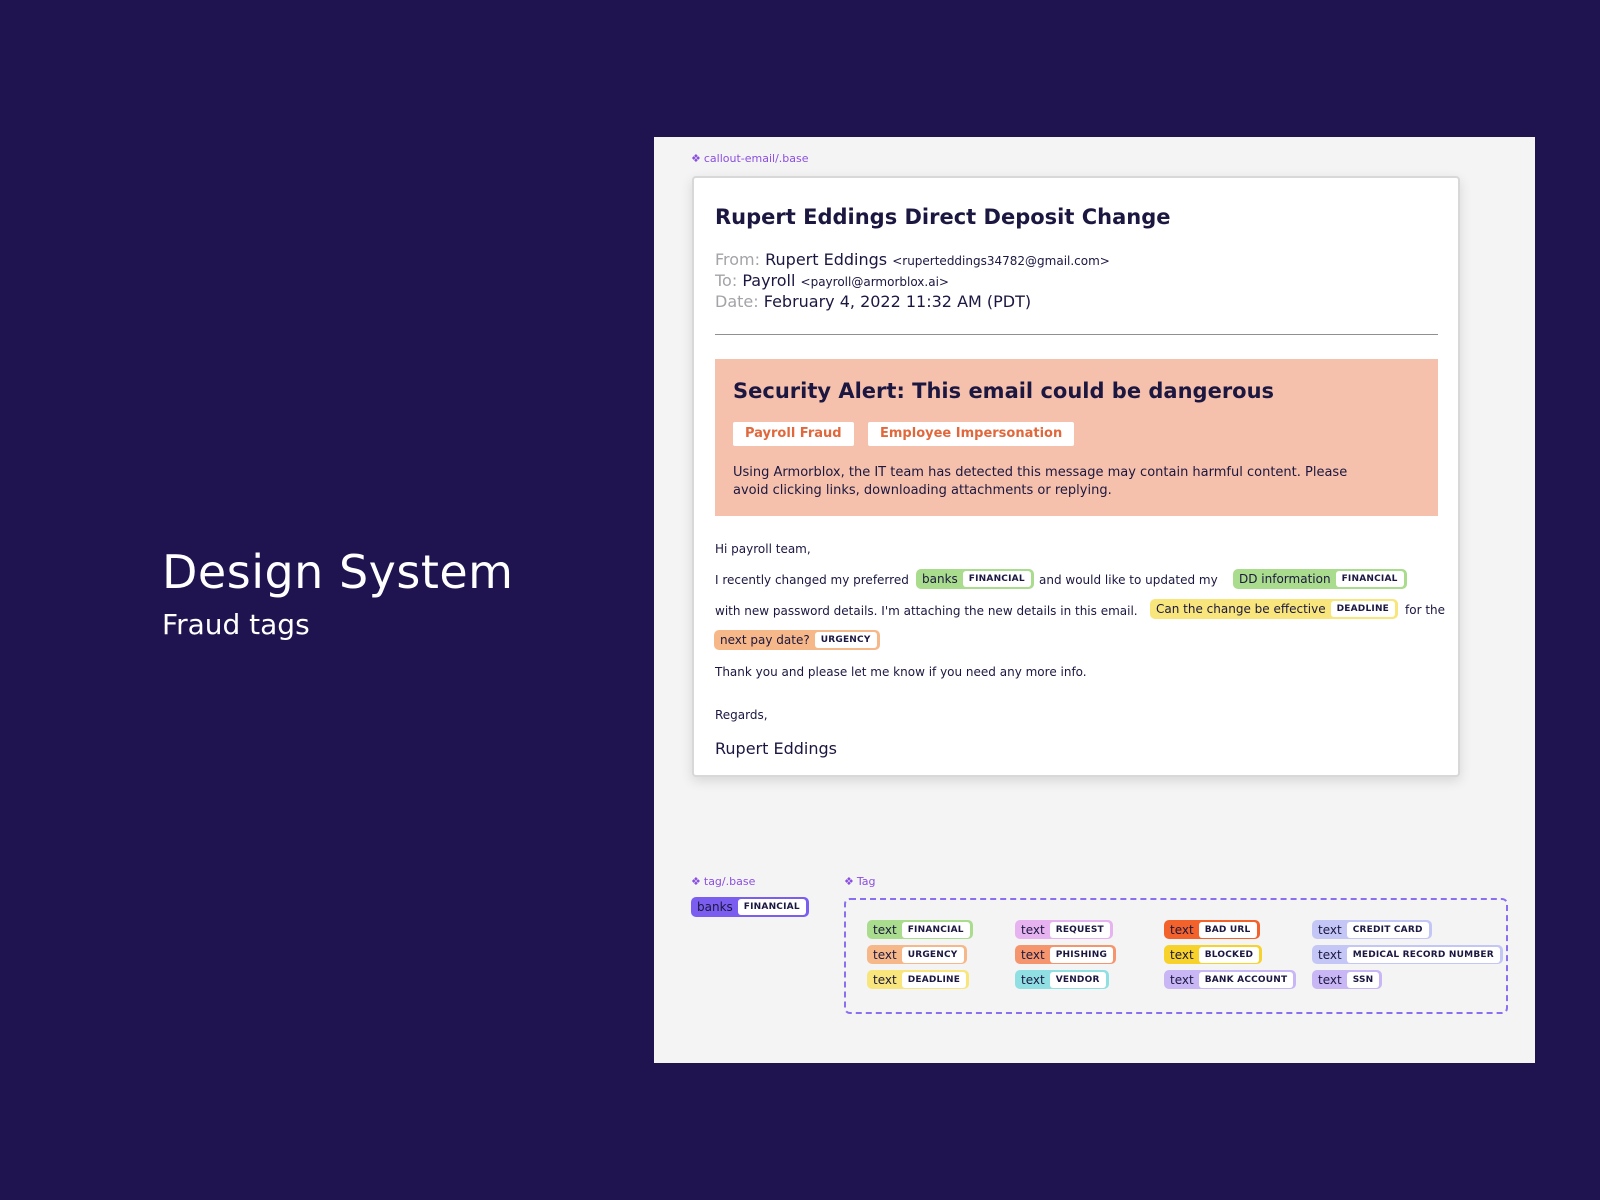 The width and height of the screenshot is (1600, 1200). Describe the element at coordinates (1425, 610) in the screenshot. I see `email-line-2b: for the` at that location.